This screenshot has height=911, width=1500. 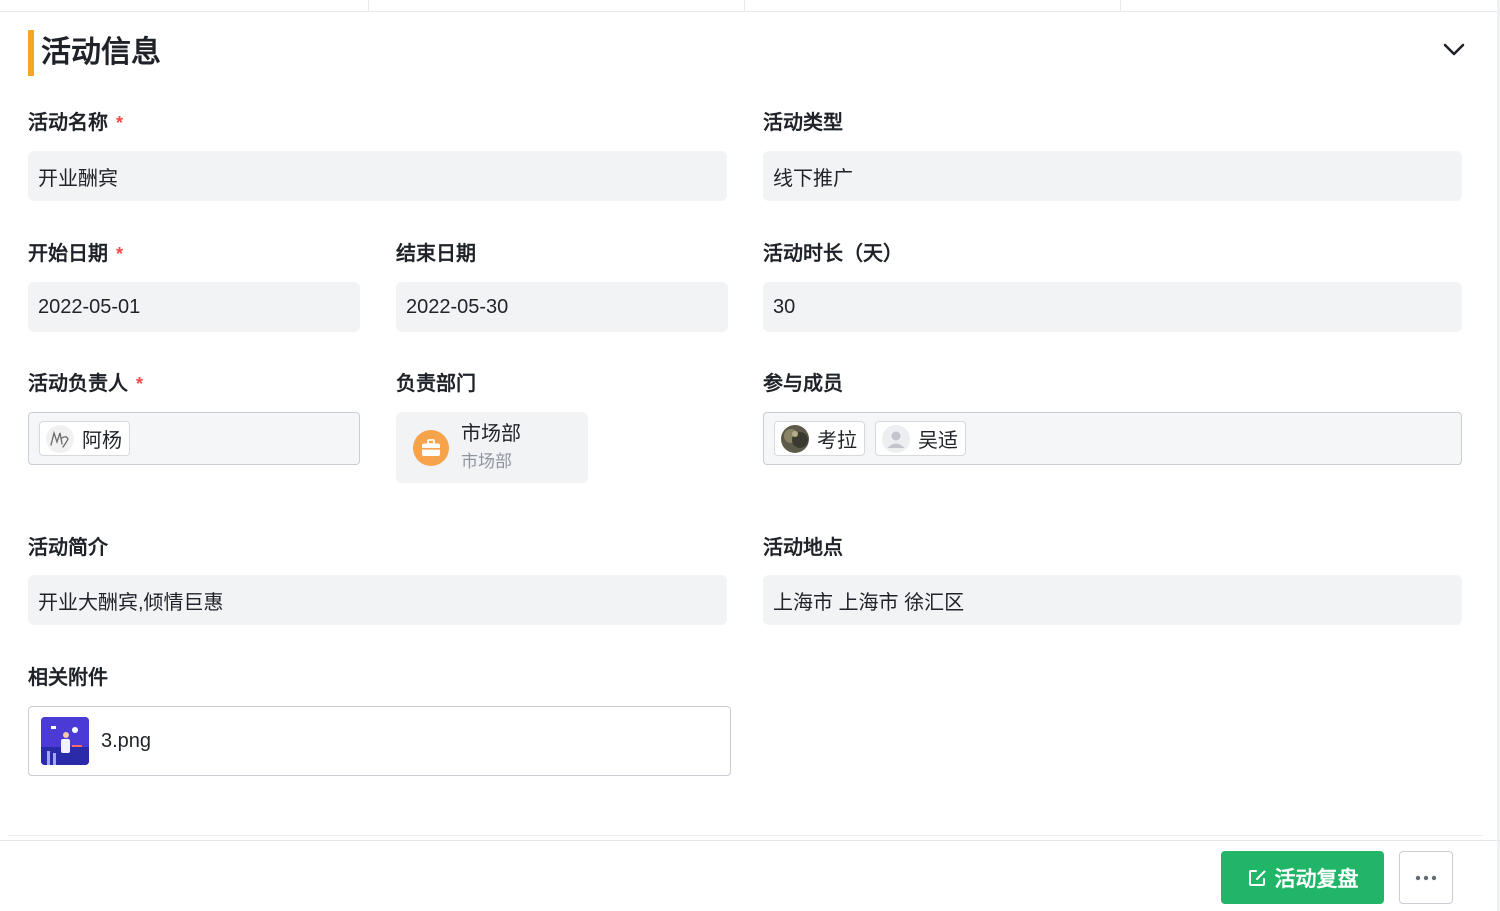 I want to click on attachments-label: 相关附件, so click(x=68, y=678).